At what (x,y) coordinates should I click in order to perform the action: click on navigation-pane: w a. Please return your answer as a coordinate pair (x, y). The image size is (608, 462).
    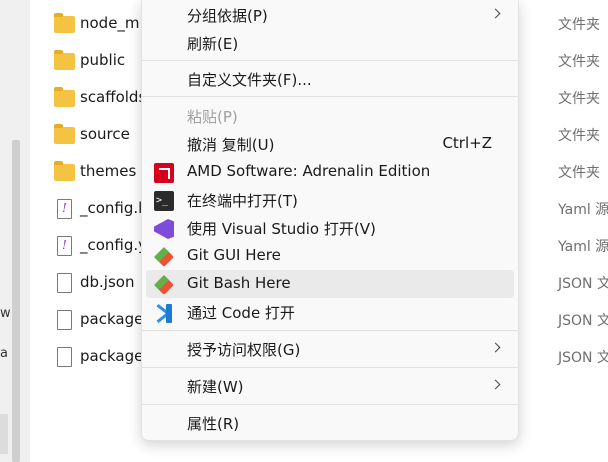
    Looking at the image, I should click on (15, 231).